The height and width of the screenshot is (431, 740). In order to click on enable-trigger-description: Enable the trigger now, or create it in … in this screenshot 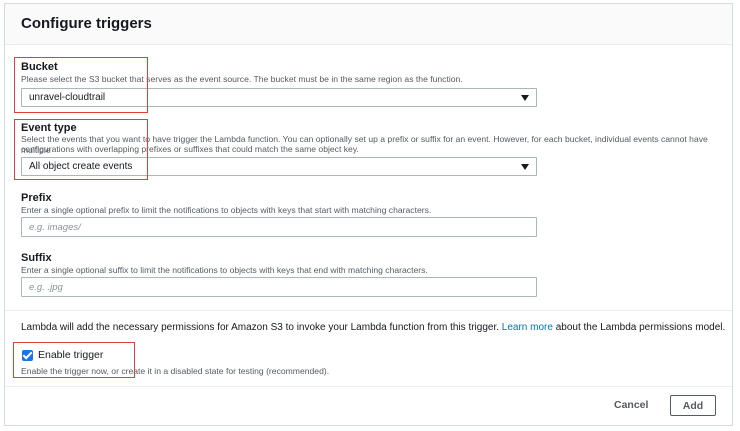, I will do `click(175, 371)`.